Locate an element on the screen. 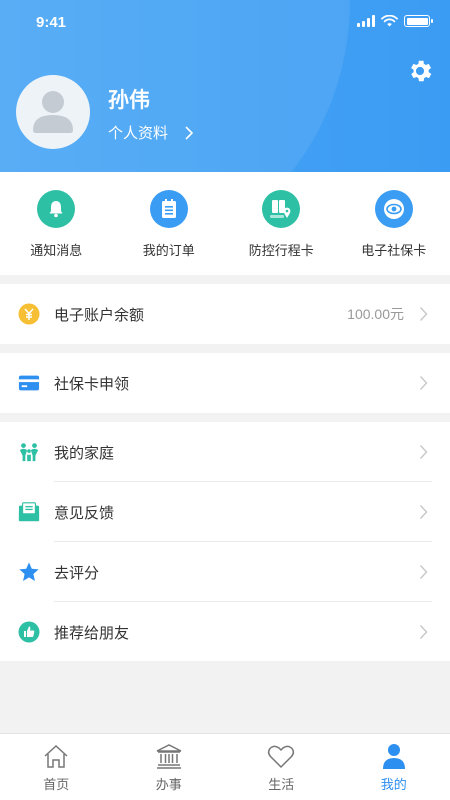 The width and height of the screenshot is (450, 800). quick-action-orders: 我的订单 is located at coordinates (169, 223).